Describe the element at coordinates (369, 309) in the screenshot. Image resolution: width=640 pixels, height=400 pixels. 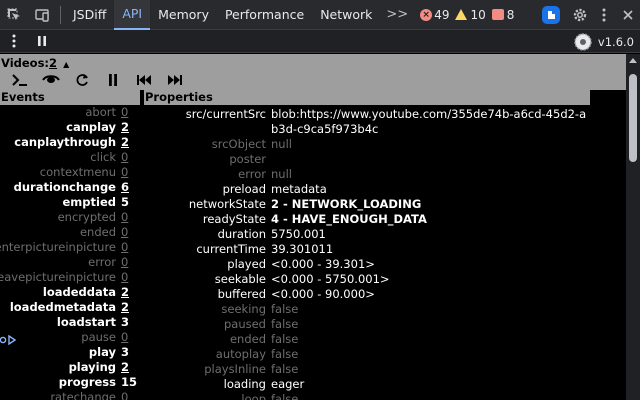
I see `property-row-seeking: seeking false` at that location.